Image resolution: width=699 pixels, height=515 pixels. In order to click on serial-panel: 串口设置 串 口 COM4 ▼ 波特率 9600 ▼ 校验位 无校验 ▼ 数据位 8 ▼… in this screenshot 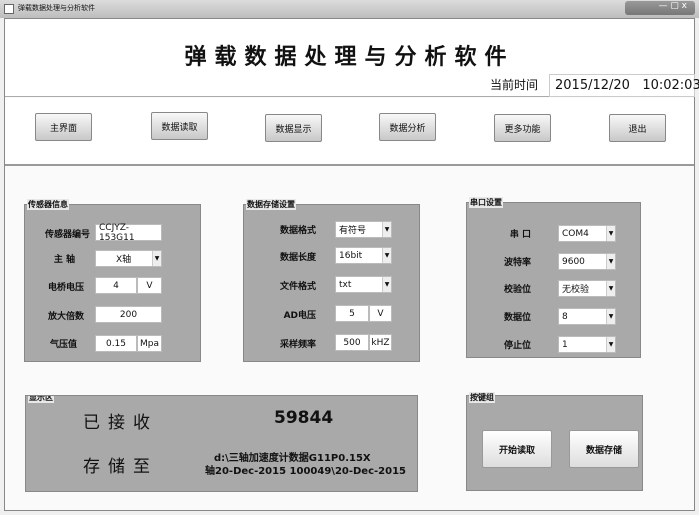, I will do `click(553, 277)`.